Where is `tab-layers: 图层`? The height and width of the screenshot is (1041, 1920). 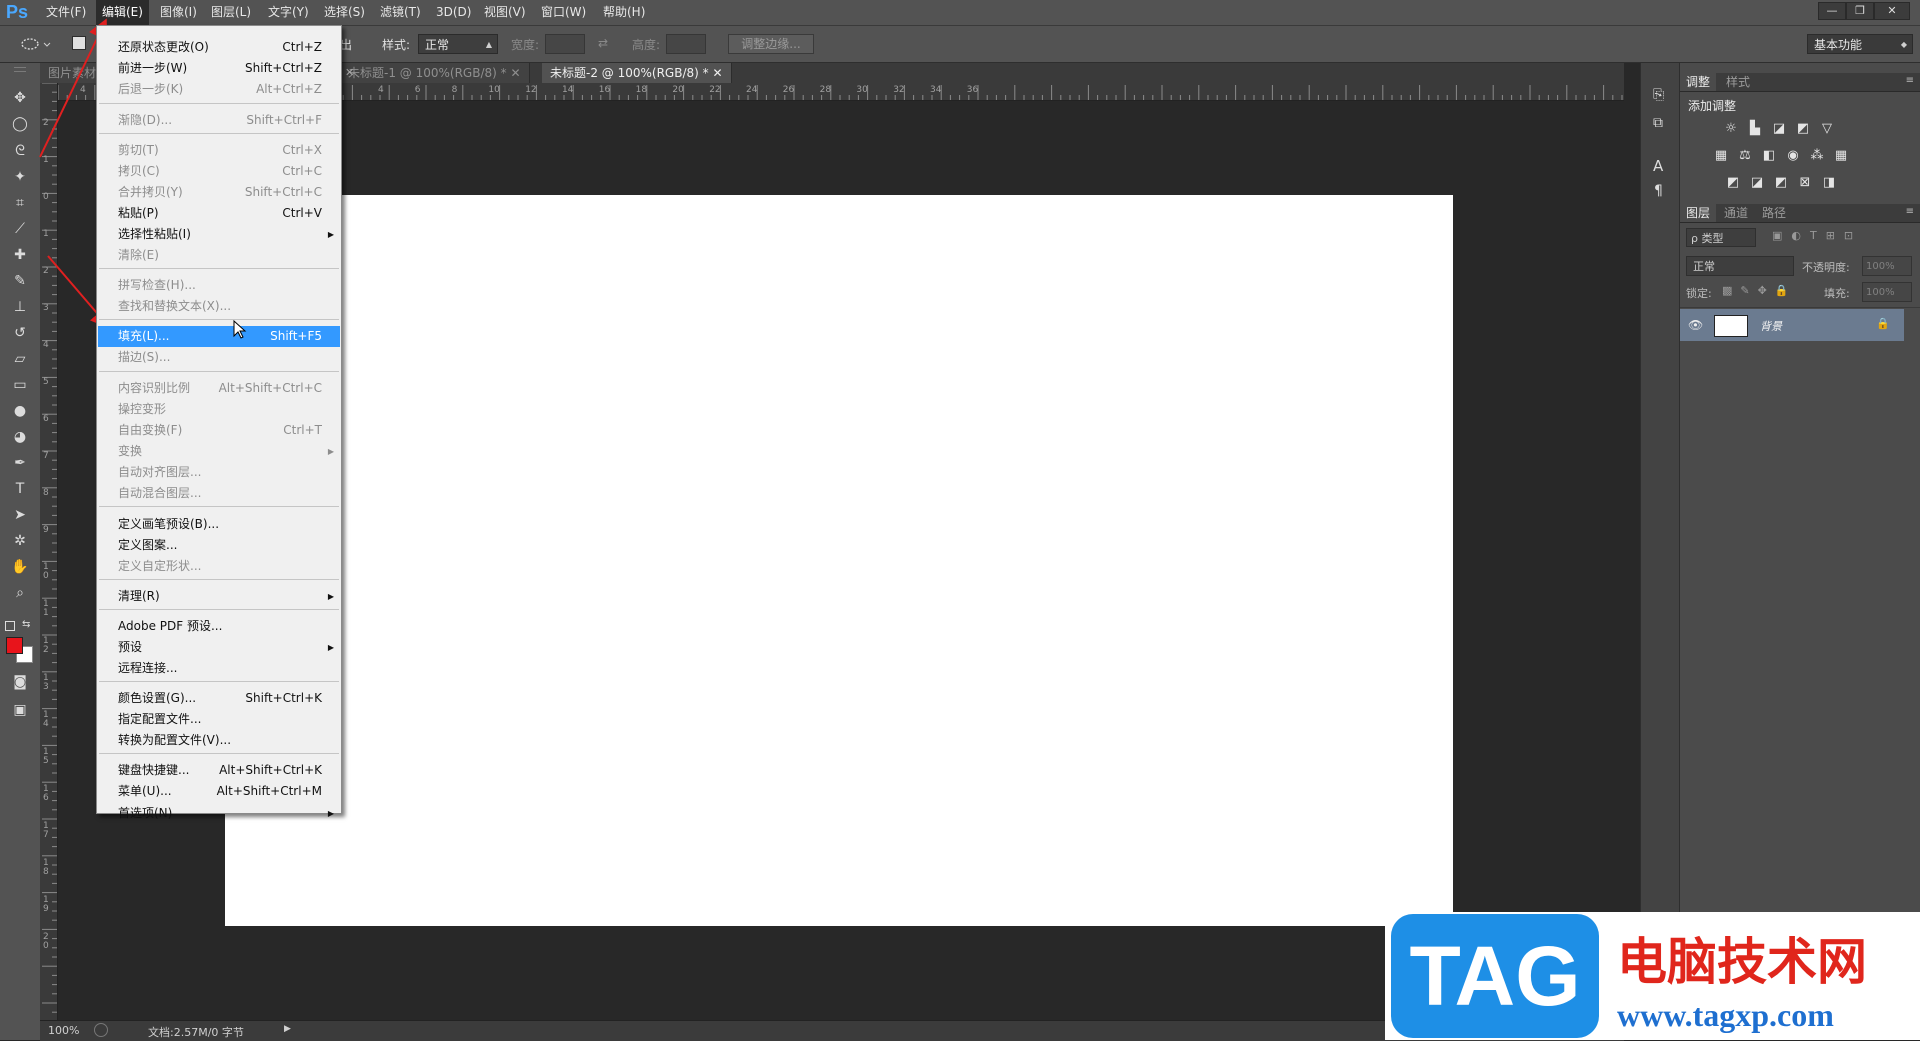
tab-layers: 图层 is located at coordinates (1698, 213).